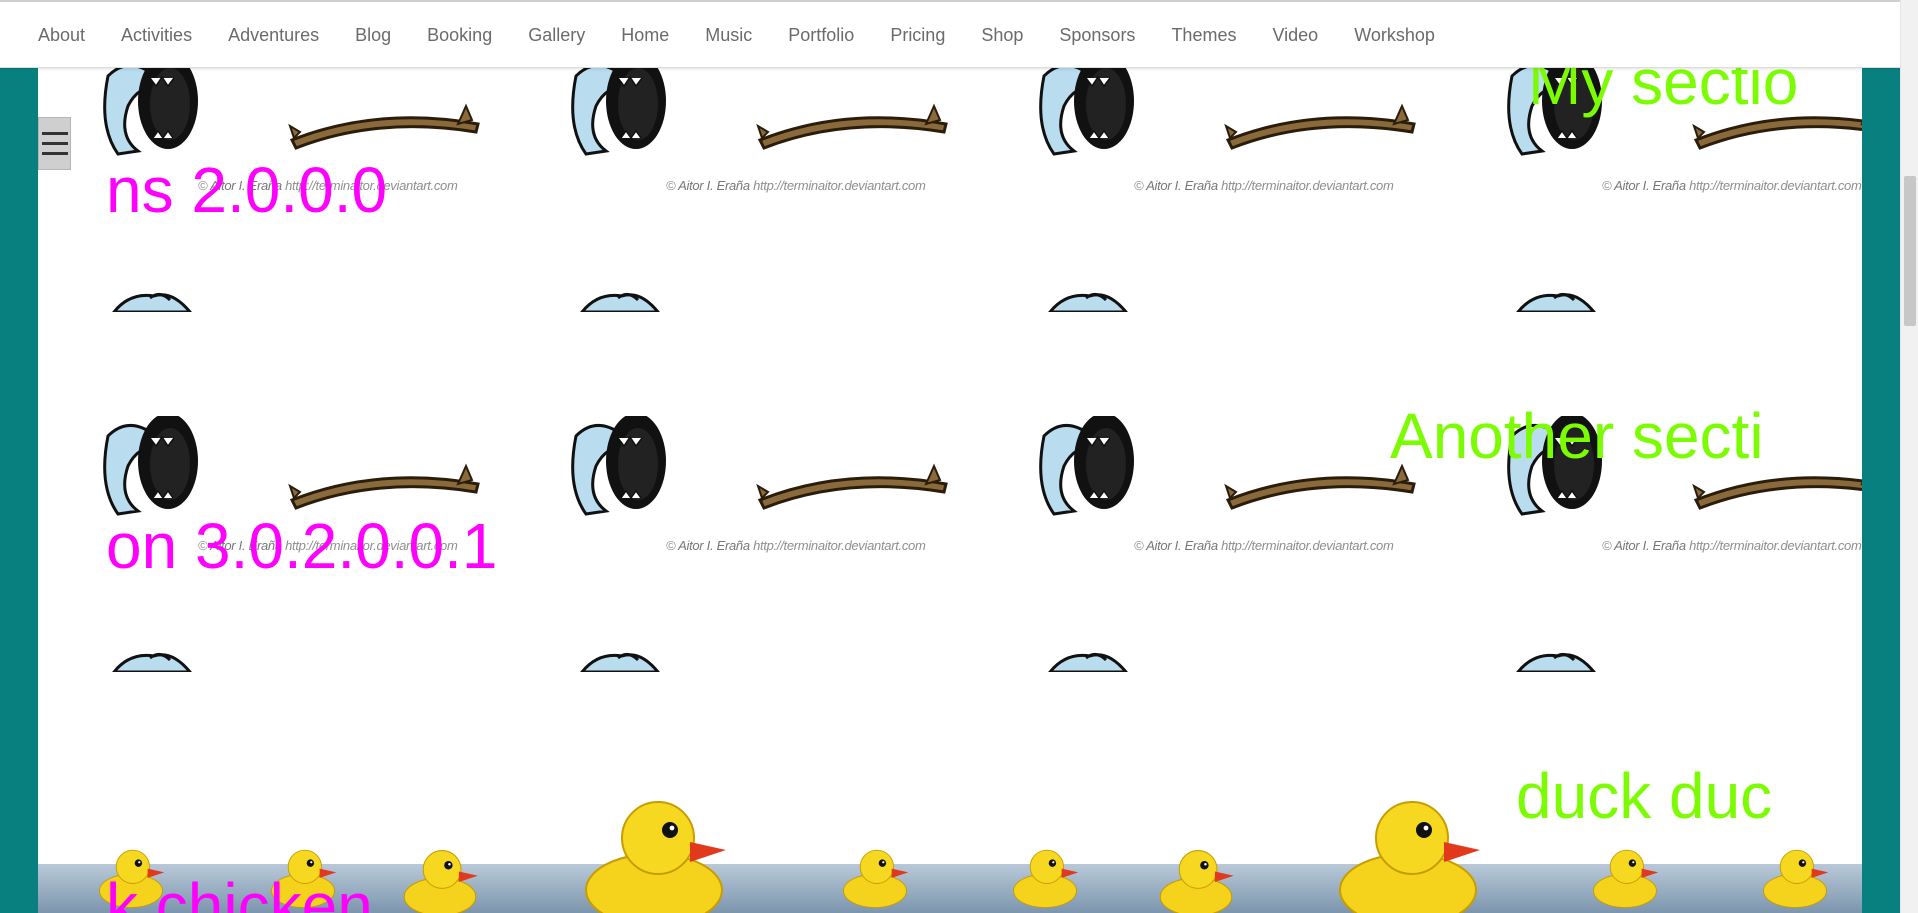 This screenshot has height=913, width=1918. I want to click on nav-item-adventures: Adventures, so click(273, 35).